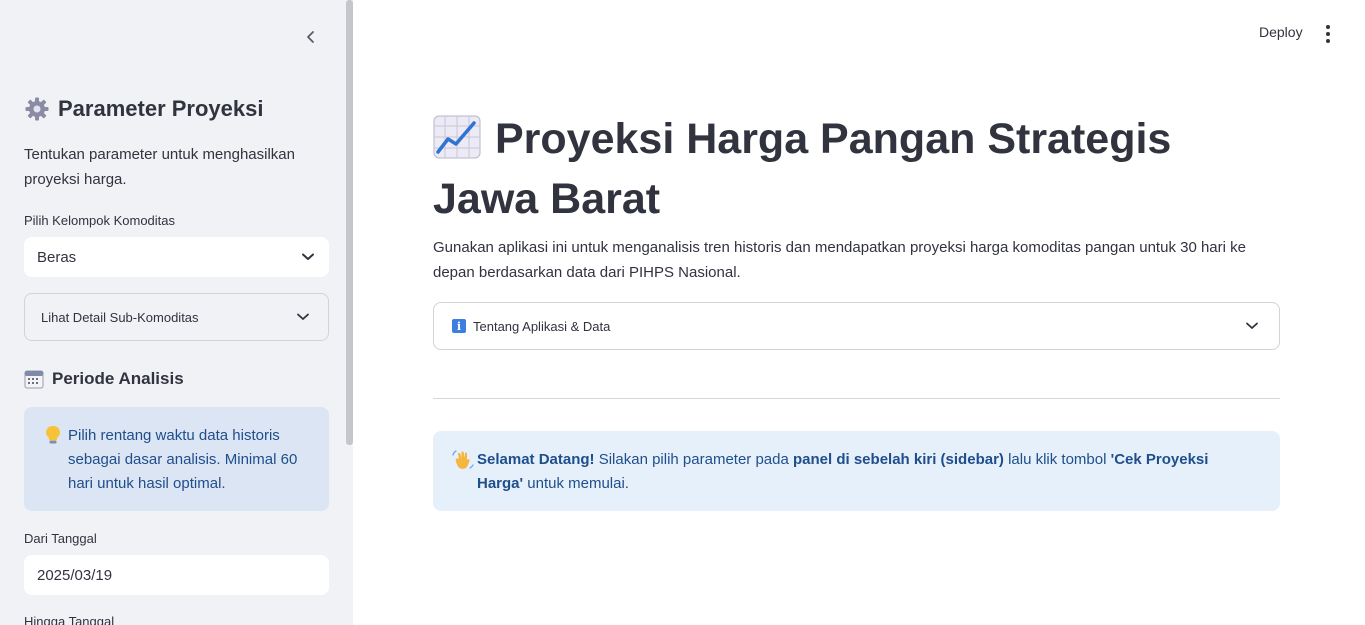 The image size is (1365, 625). I want to click on info-icon: i, so click(459, 326).